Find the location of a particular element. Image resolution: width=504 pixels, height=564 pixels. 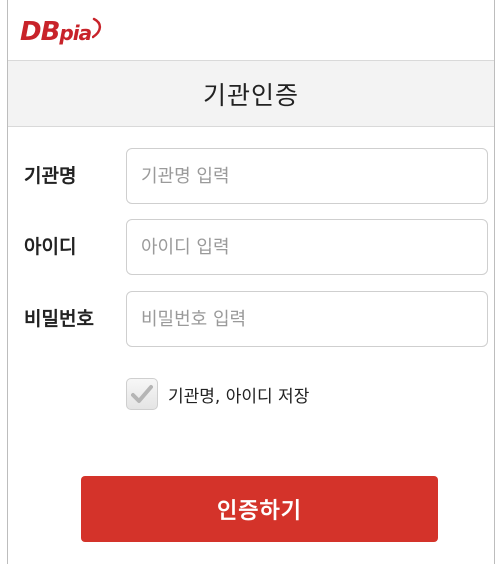

logo-text: DBpia is located at coordinates (56, 32).